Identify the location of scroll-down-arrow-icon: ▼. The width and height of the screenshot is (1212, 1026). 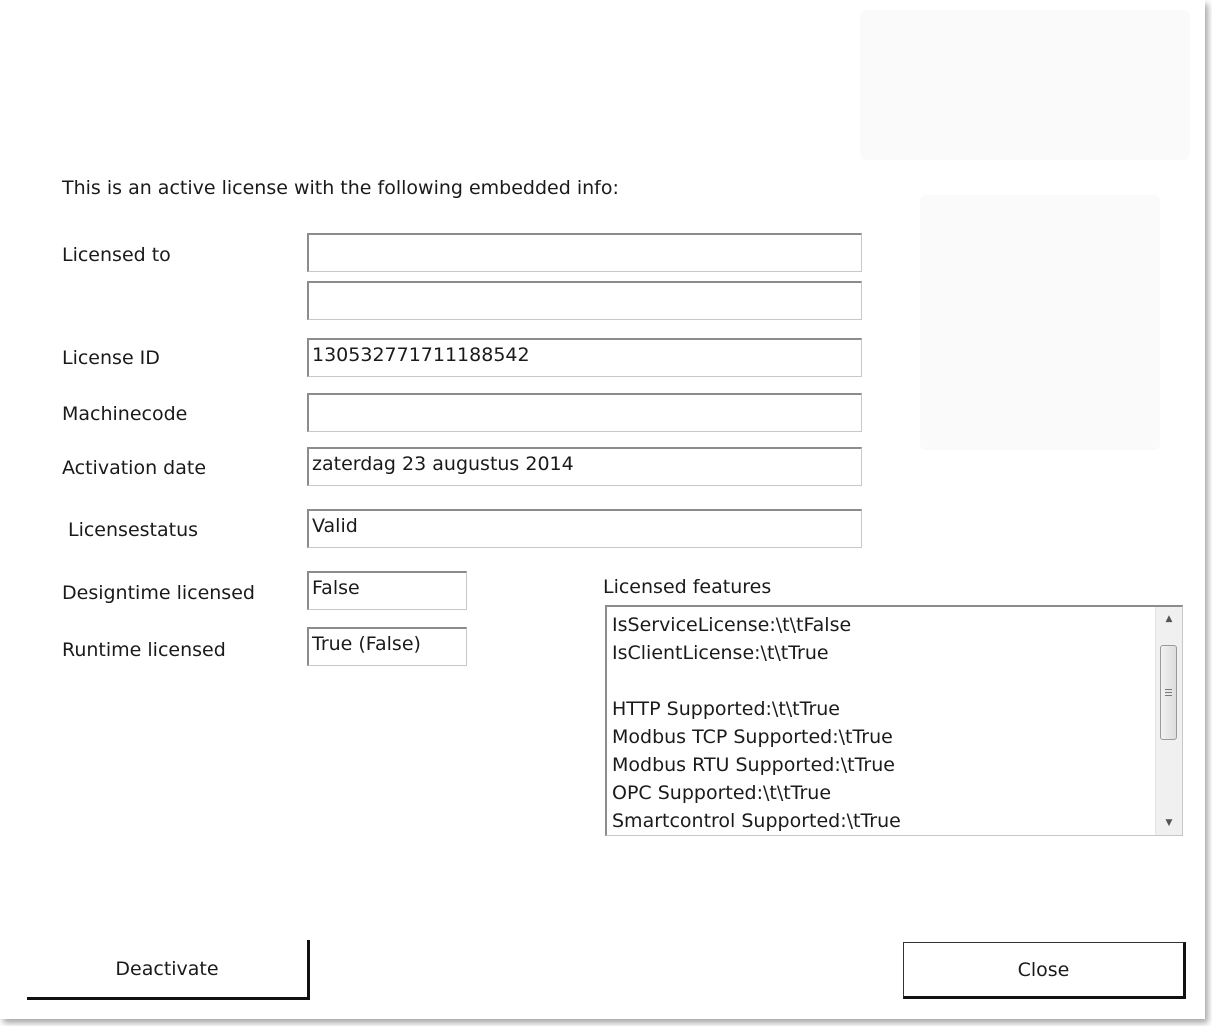
(1169, 823).